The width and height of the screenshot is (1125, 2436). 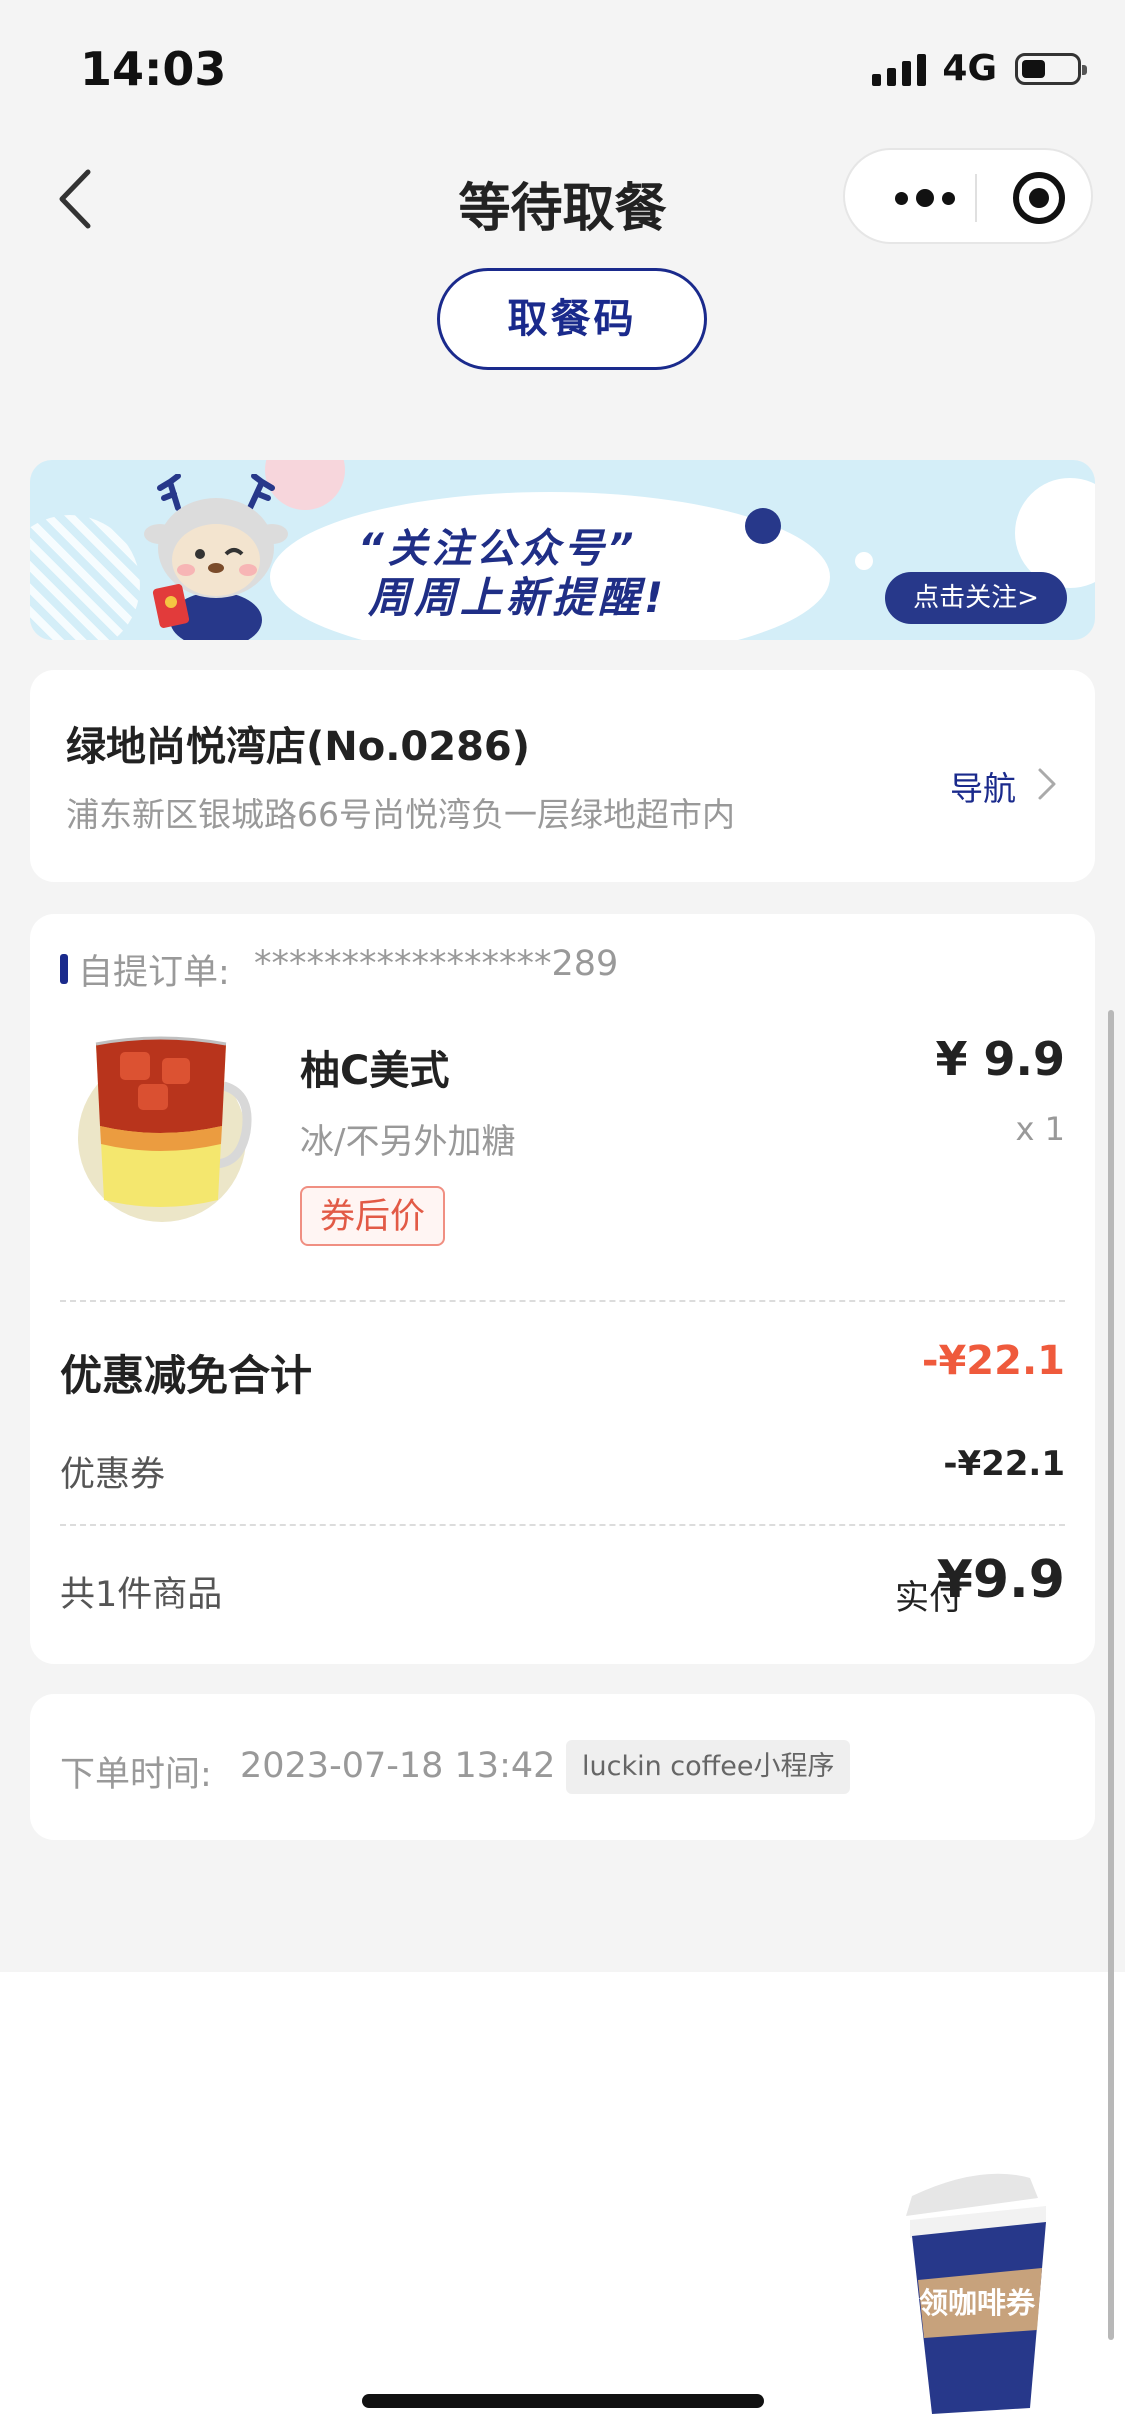 I want to click on deer-mascot-icon, so click(x=216, y=557).